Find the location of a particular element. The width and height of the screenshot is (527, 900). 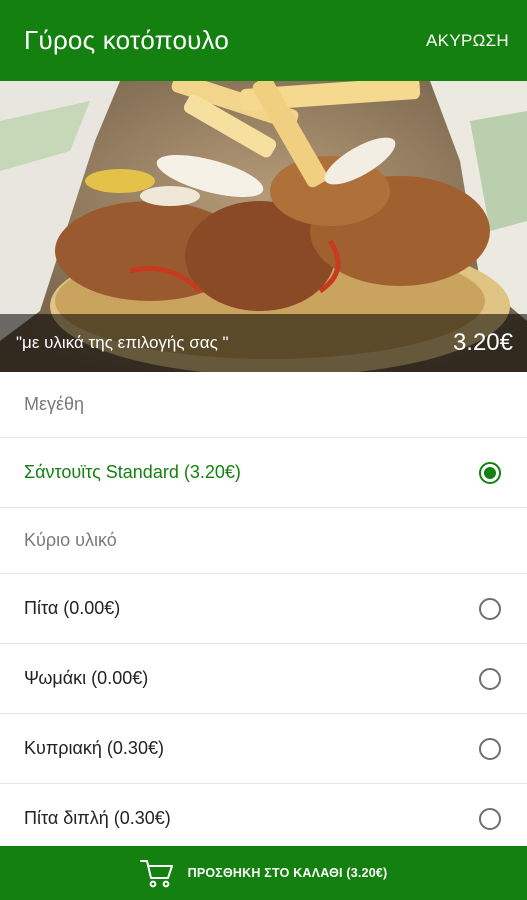

radio-button-checked is located at coordinates (490, 472).